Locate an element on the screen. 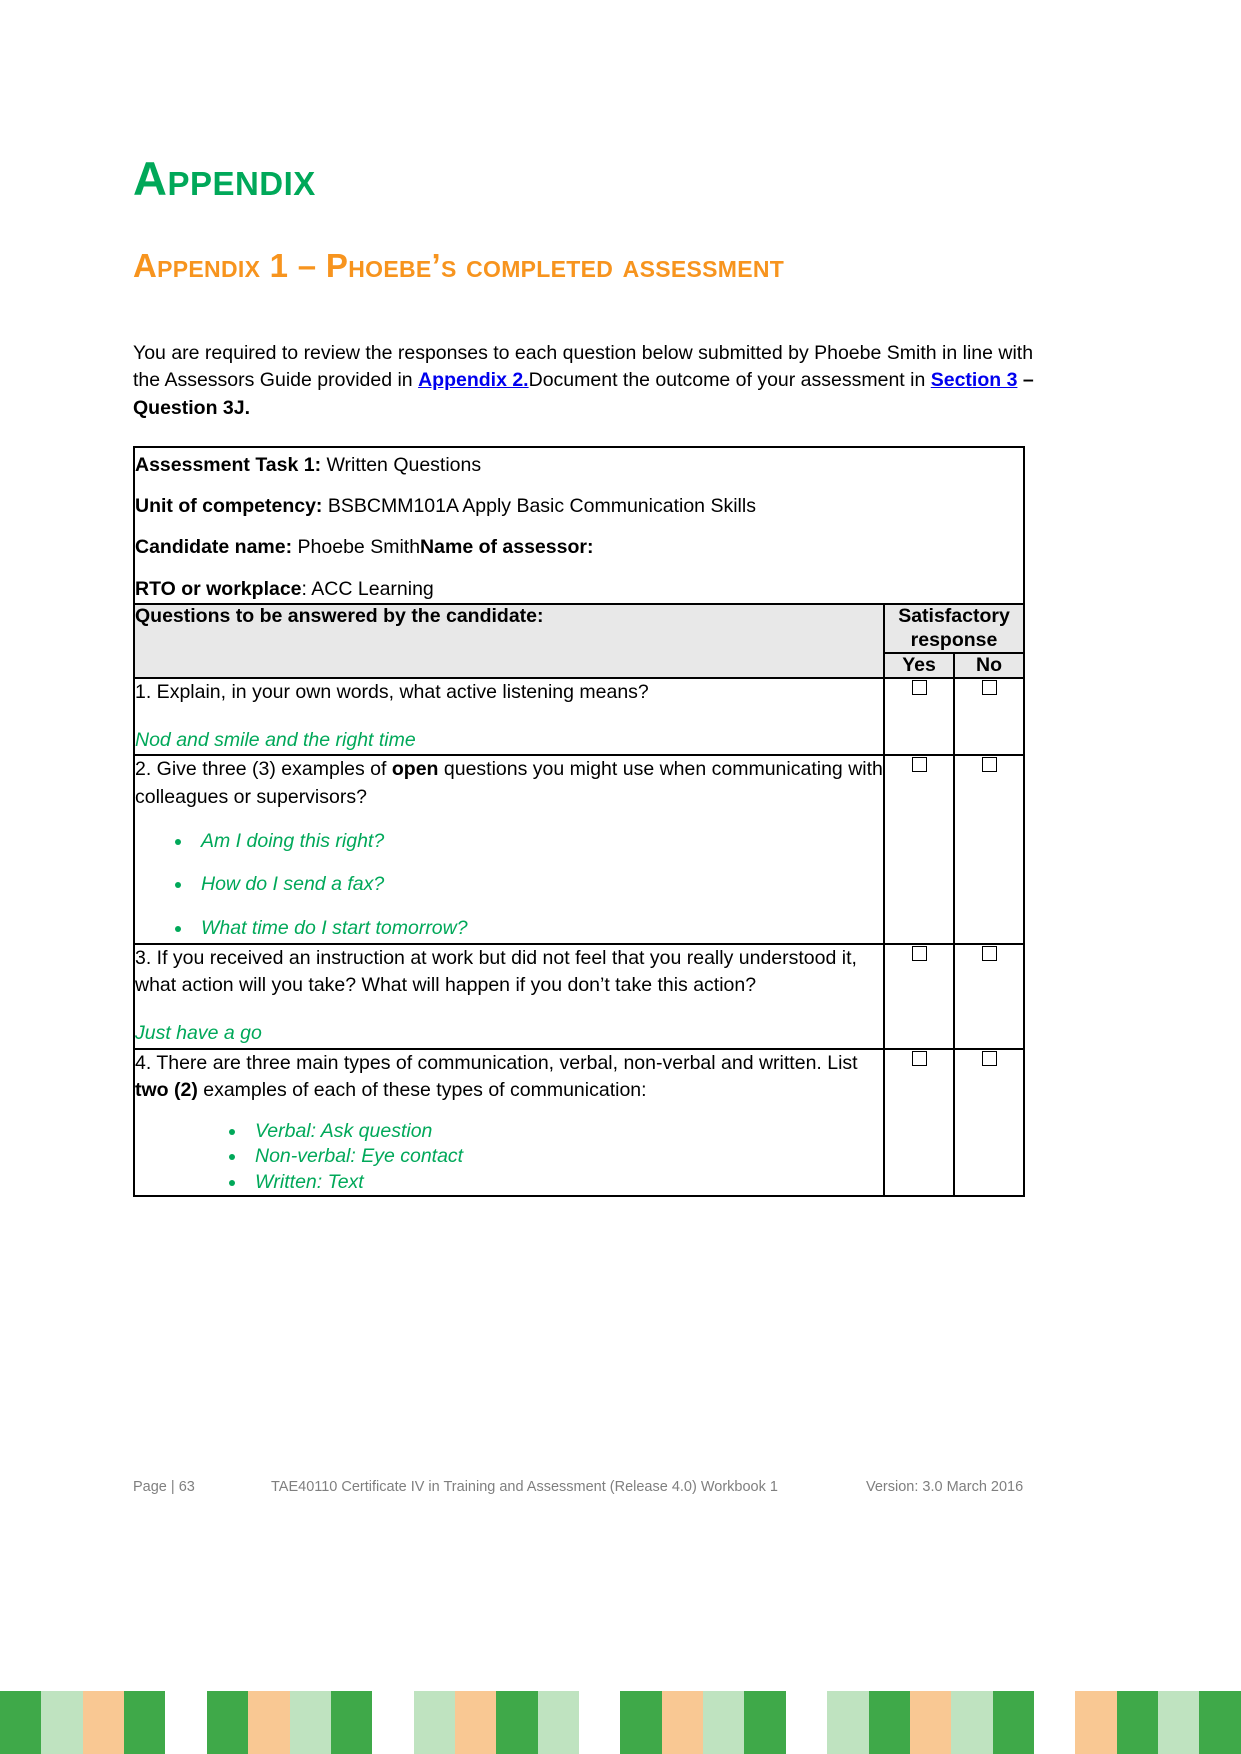 This screenshot has height=1754, width=1241. page-title: Appendix is located at coordinates (224, 178).